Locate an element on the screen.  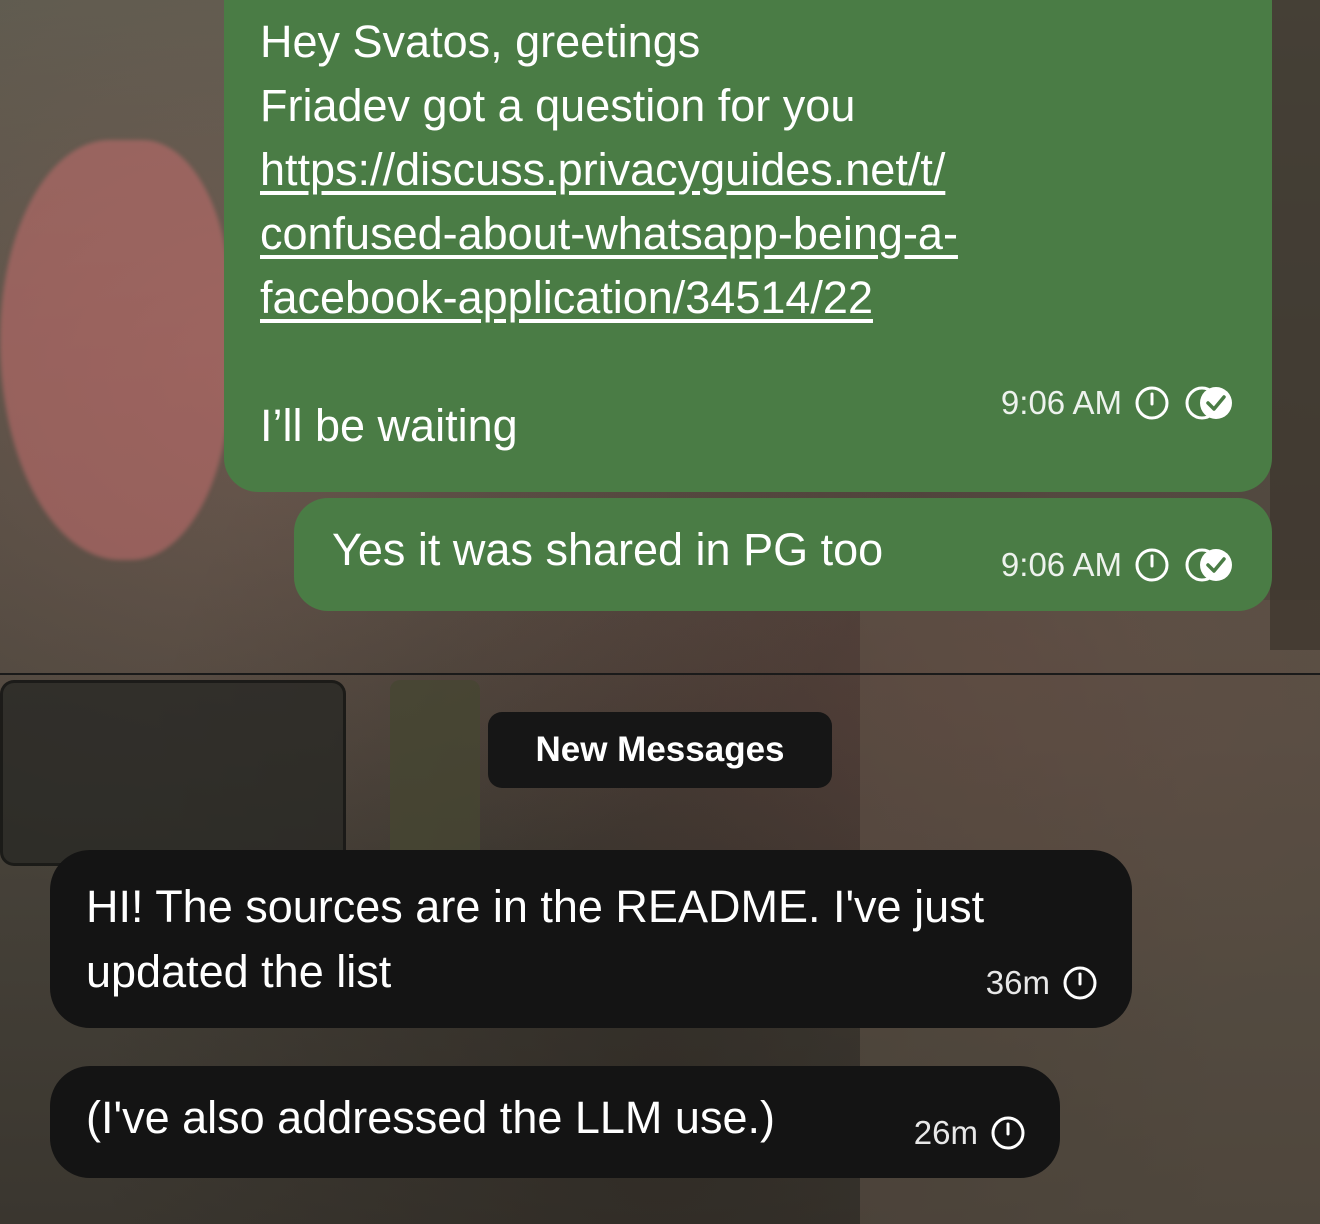
wallpaper-character is located at coordinates (115, 350).